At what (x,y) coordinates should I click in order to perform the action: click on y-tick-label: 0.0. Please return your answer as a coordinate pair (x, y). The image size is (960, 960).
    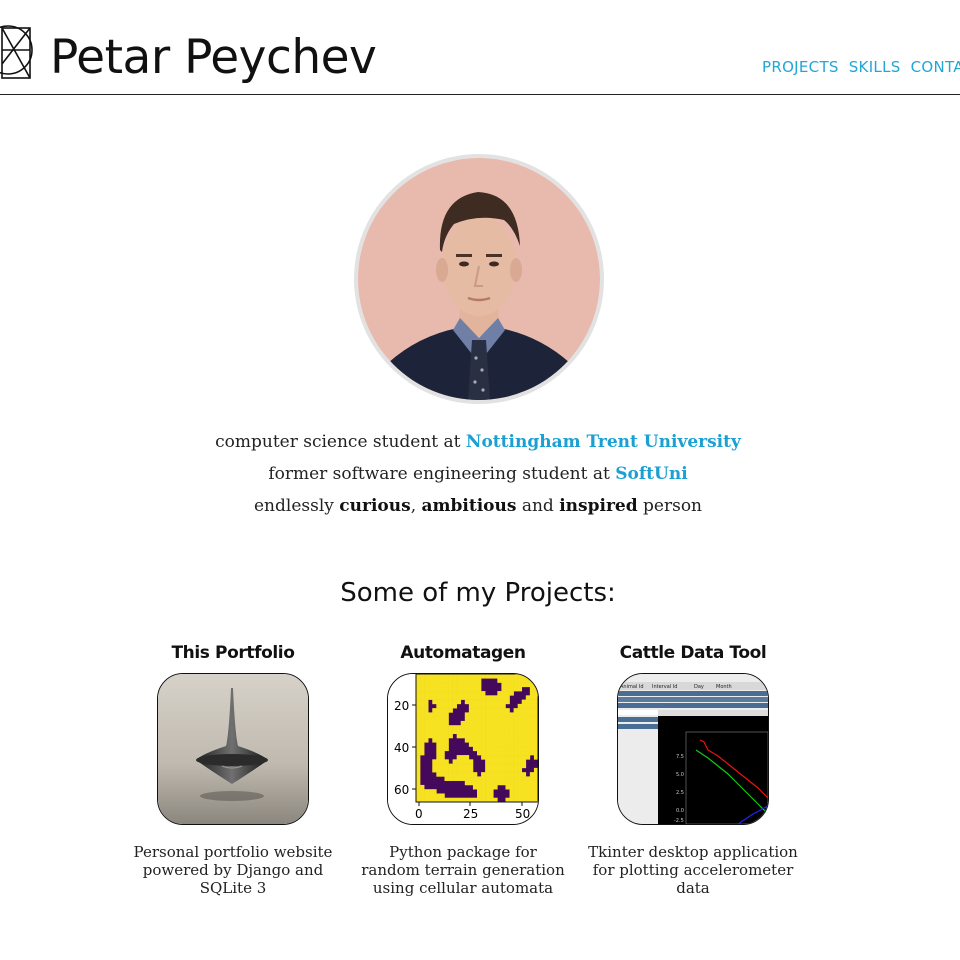
    Looking at the image, I should click on (680, 811).